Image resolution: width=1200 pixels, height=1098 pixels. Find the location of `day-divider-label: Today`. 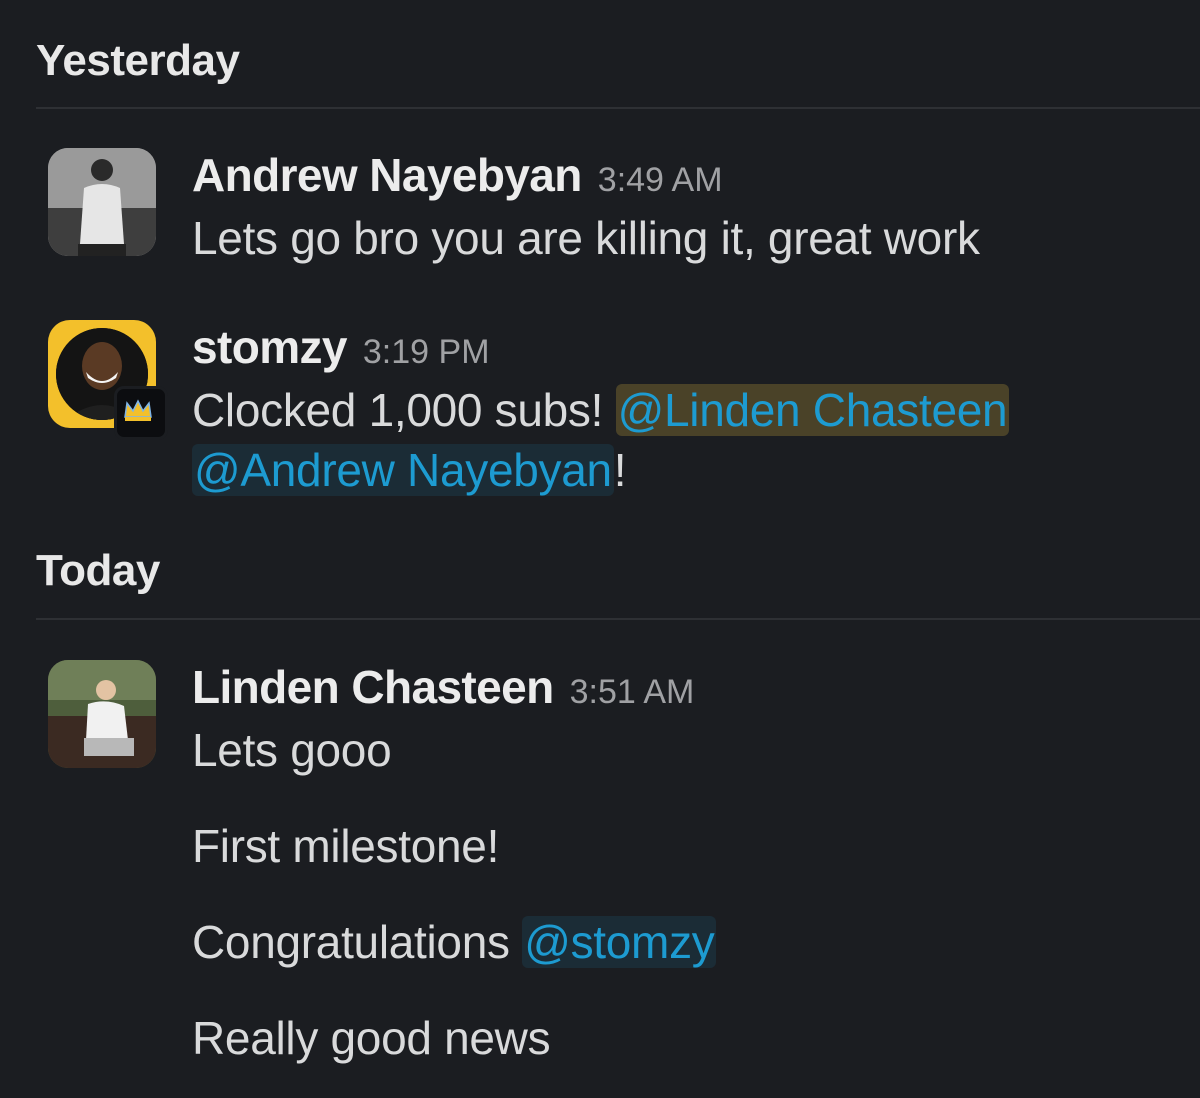

day-divider-label: Today is located at coordinates (98, 571).